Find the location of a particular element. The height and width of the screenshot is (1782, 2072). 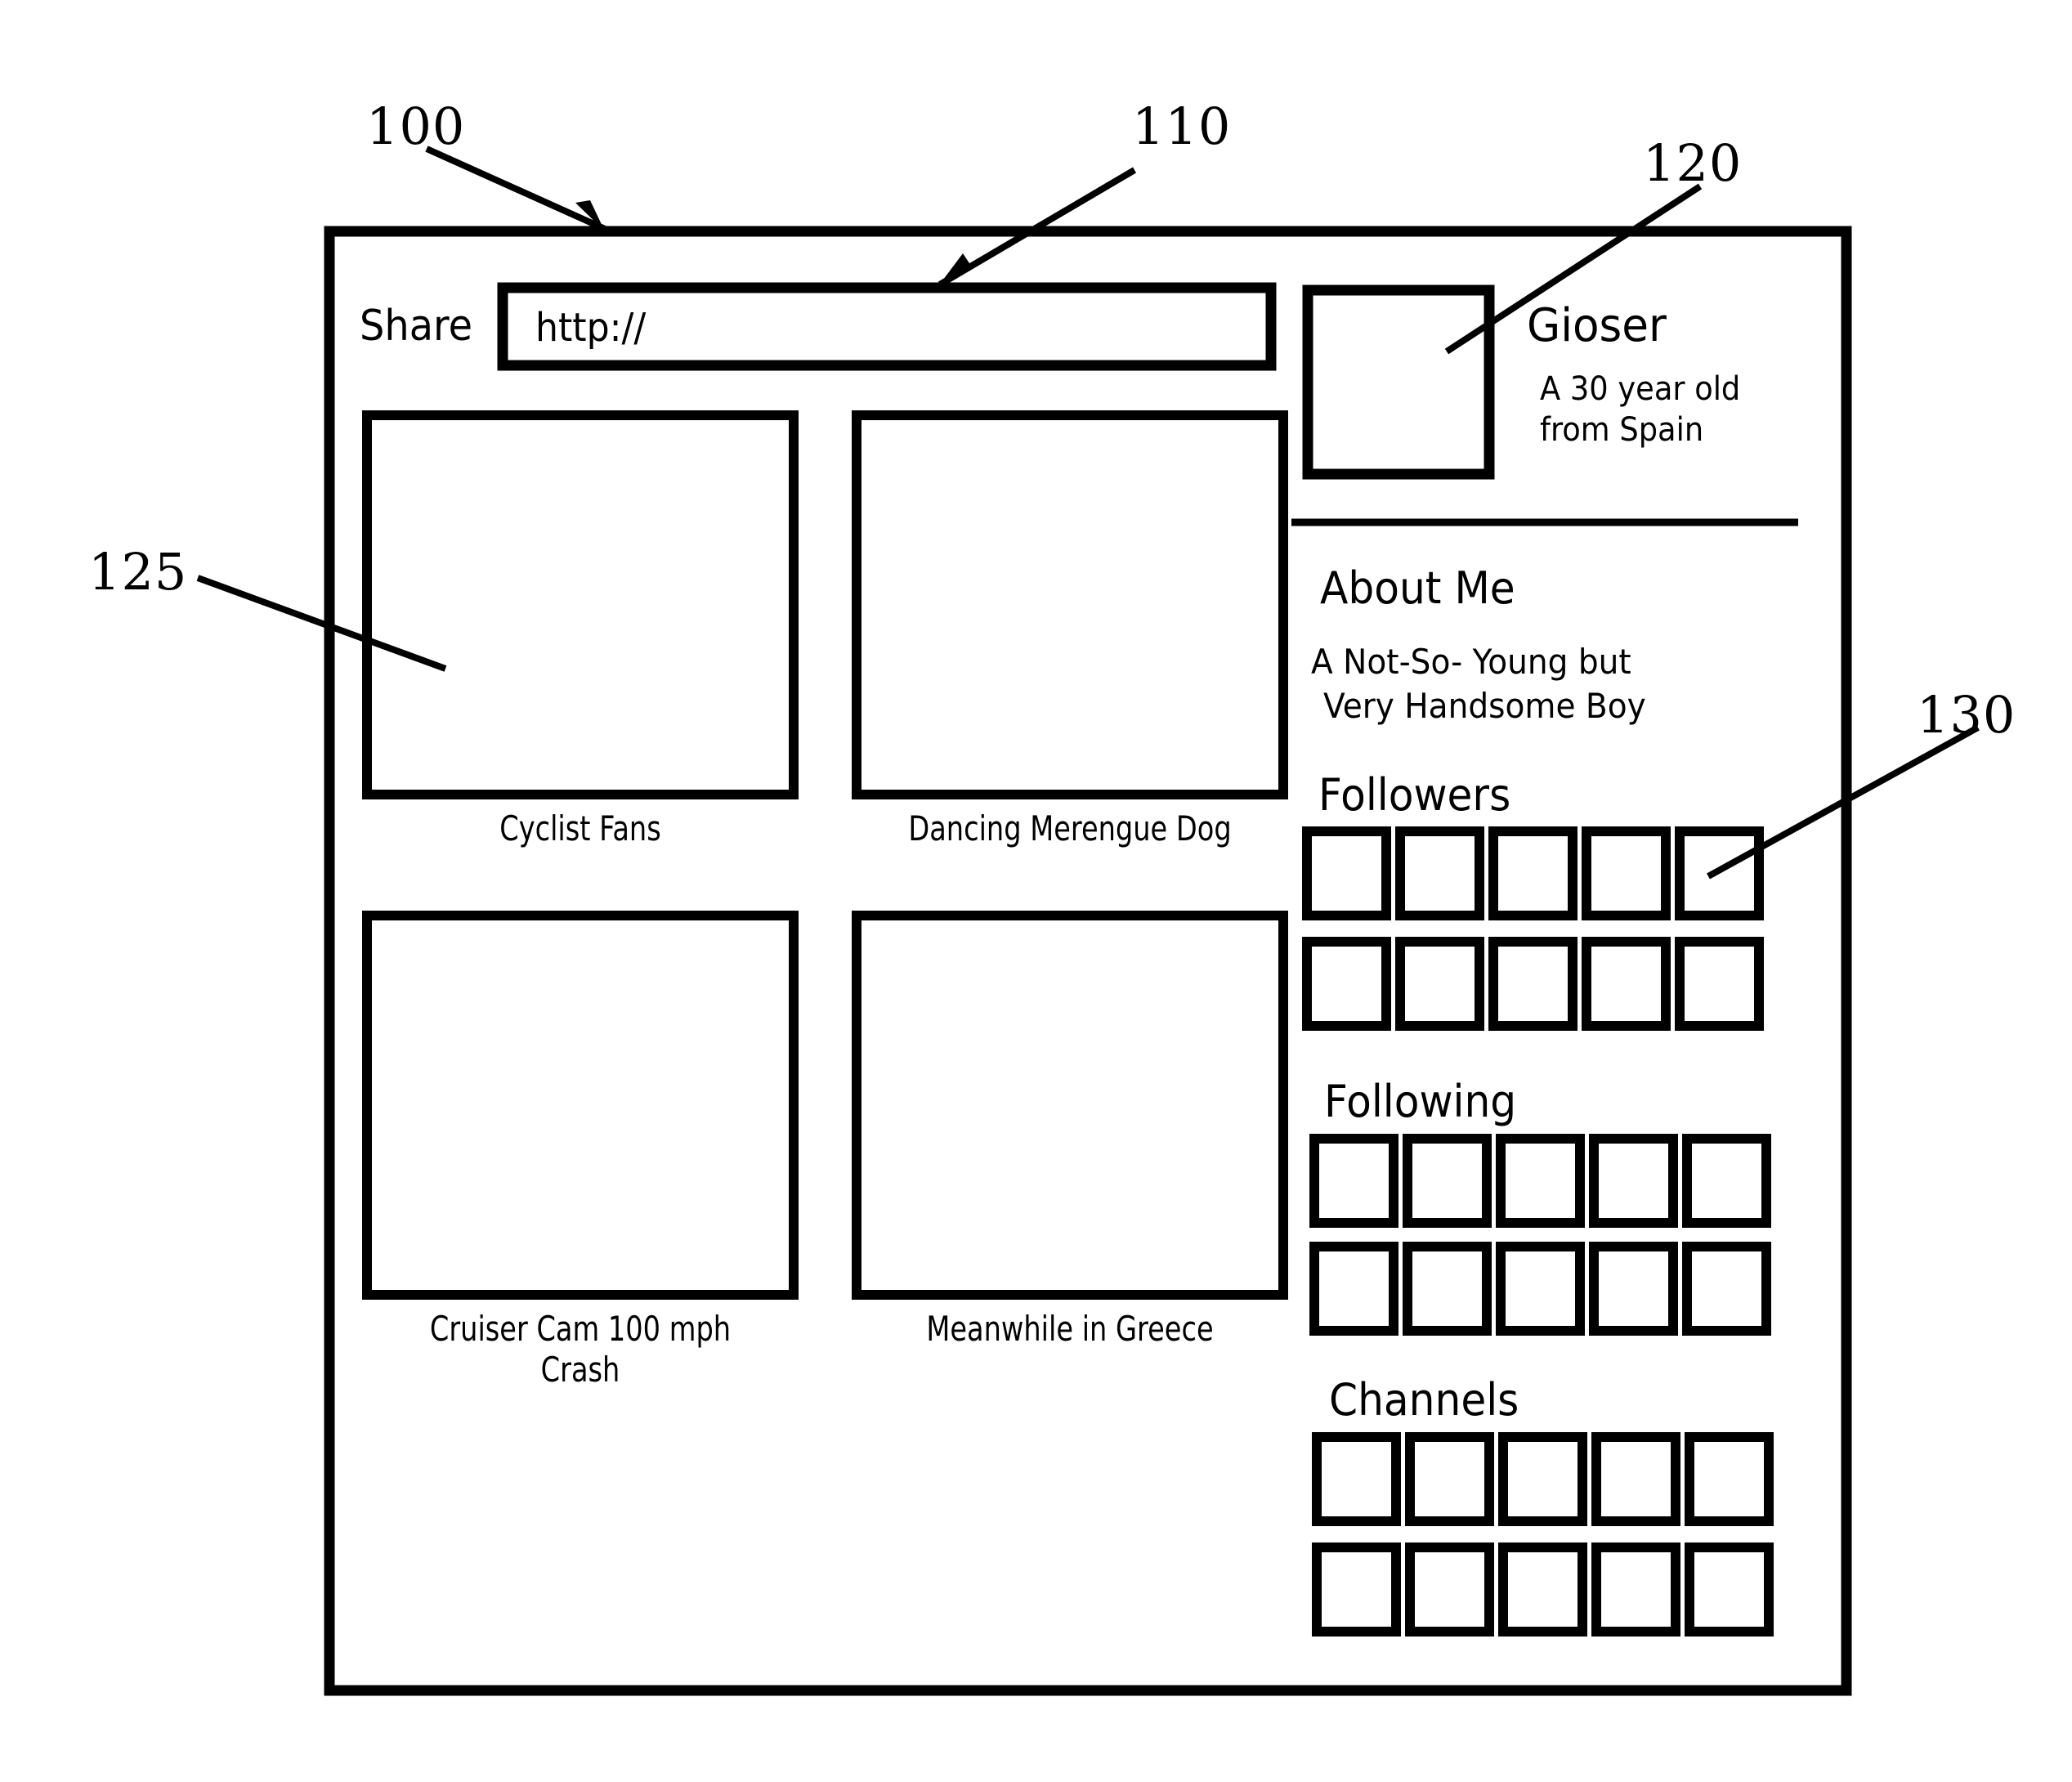

video-caption-1: Cyclist Fans is located at coordinates (580, 828).